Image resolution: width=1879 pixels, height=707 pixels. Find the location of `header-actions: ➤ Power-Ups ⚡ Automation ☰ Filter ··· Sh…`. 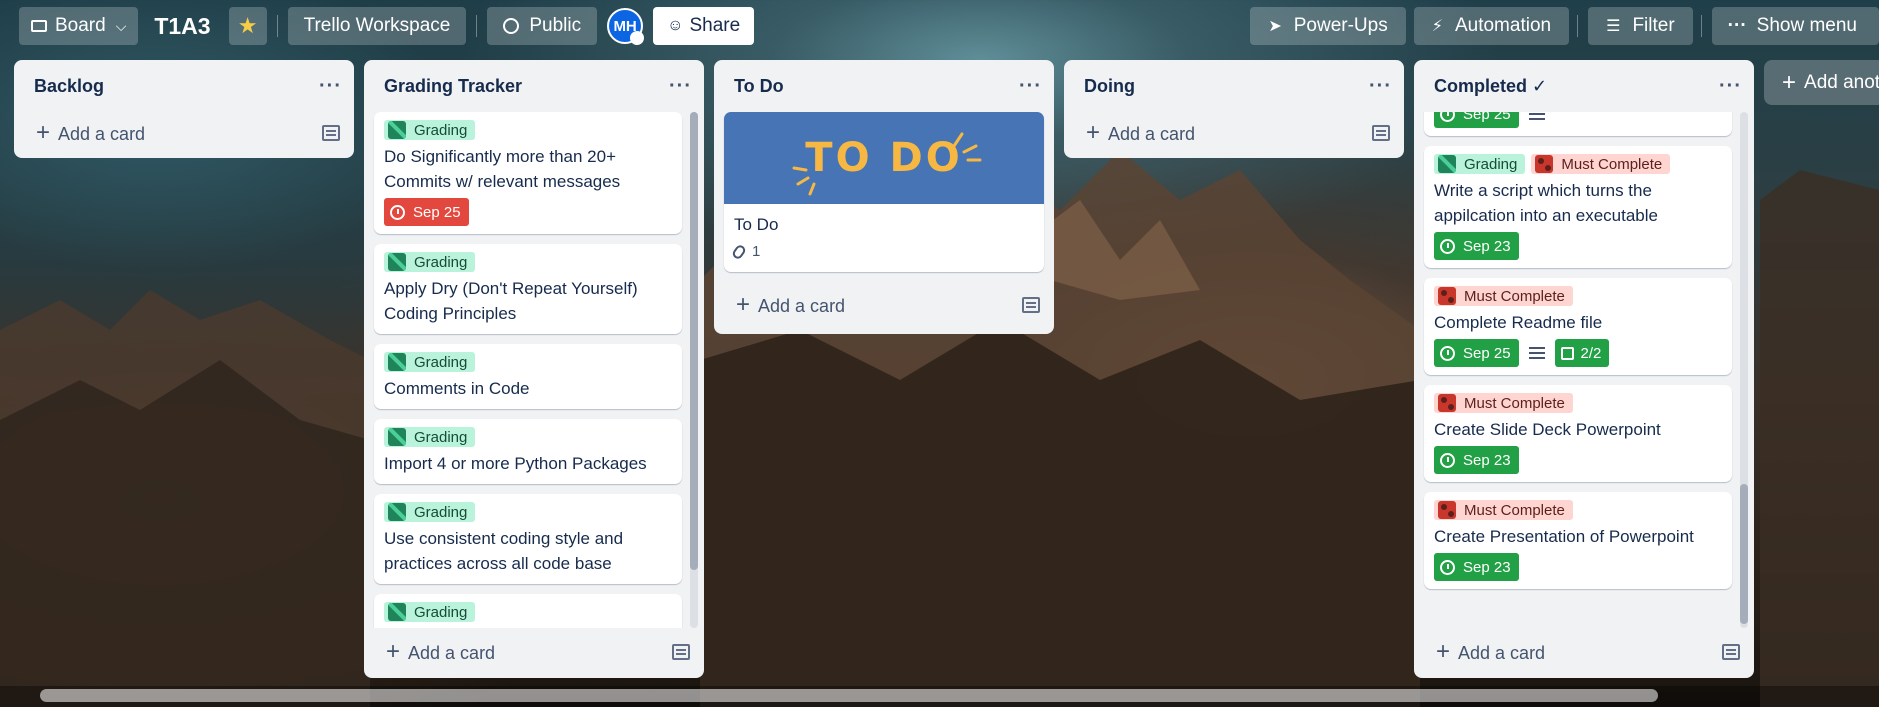

header-actions: ➤ Power-Ups ⚡ Automation ☰ Filter ··· Sh… is located at coordinates (1564, 26).